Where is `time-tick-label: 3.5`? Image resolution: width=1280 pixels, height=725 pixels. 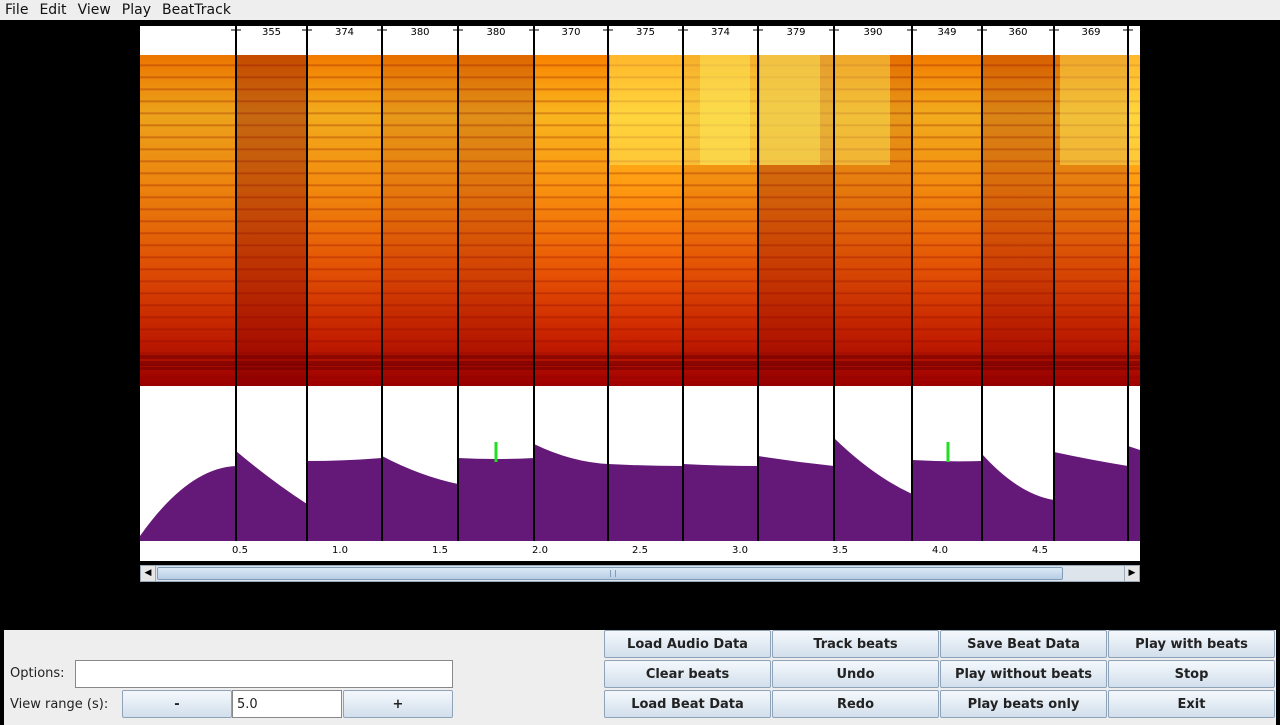 time-tick-label: 3.5 is located at coordinates (840, 550).